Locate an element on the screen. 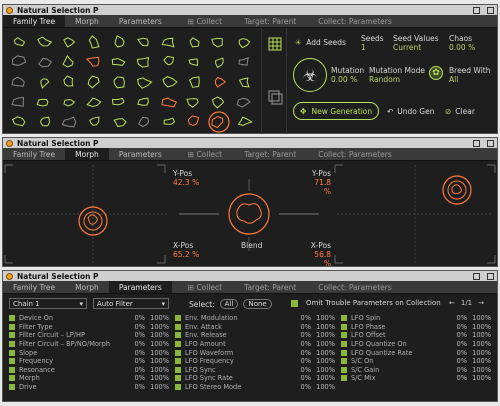 The width and height of the screenshot is (500, 406). breed-with-control: Breed With All is located at coordinates (469, 75).